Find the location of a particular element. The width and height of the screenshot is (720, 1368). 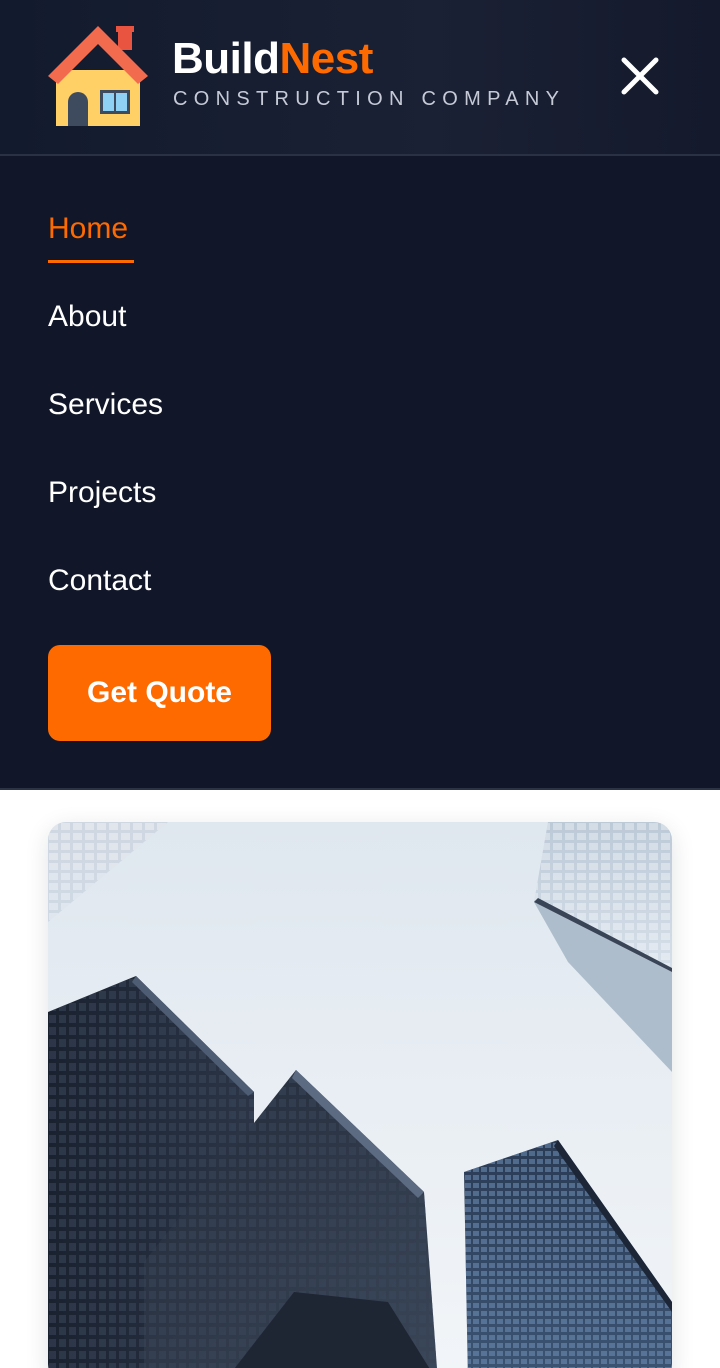

nav-item-about: About is located at coordinates (87, 317).